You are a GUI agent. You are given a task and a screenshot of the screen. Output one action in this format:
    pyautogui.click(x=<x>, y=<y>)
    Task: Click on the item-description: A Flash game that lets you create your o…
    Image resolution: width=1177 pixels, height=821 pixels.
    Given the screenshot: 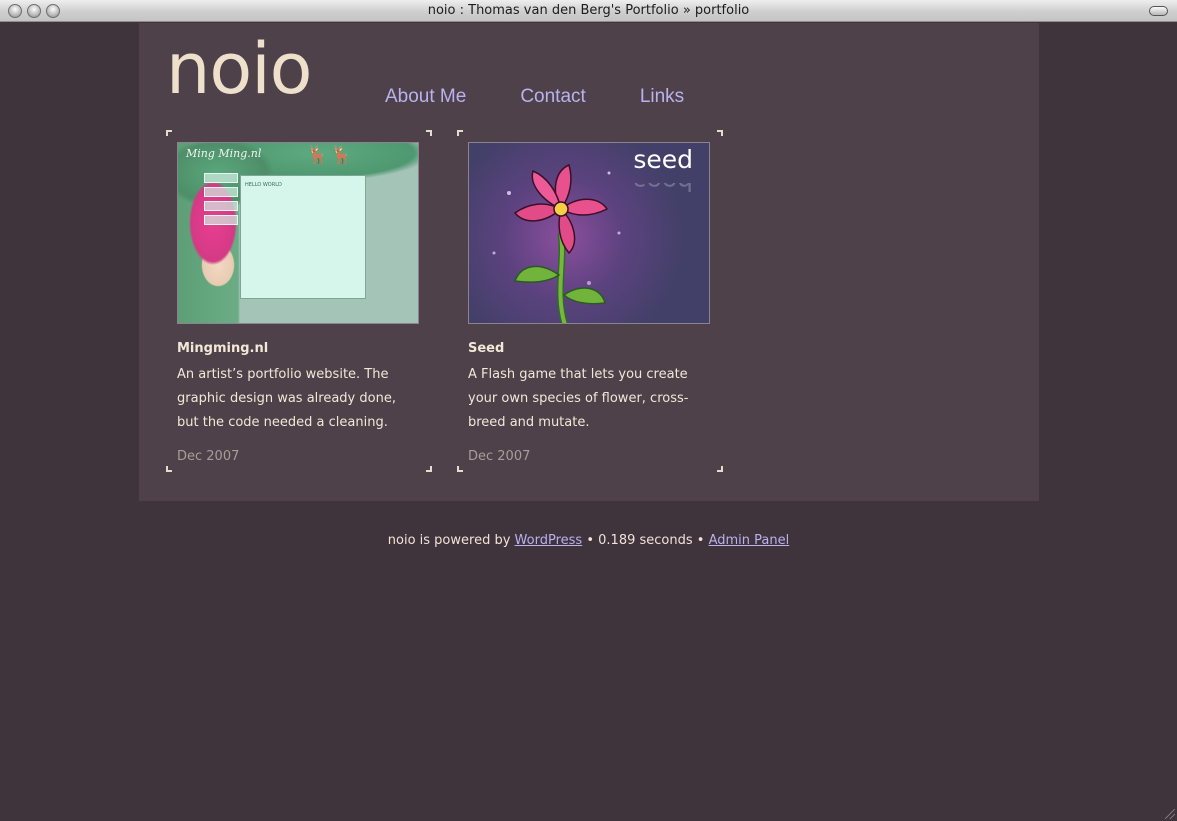 What is the action you would take?
    pyautogui.click(x=578, y=398)
    